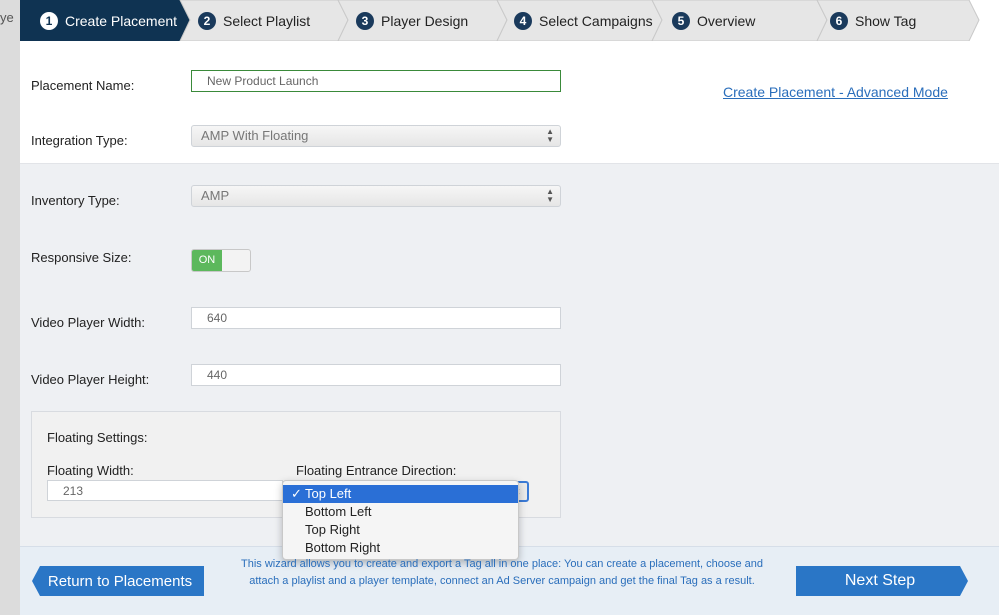 This screenshot has width=999, height=615. What do you see at coordinates (376, 81) in the screenshot?
I see `placement-name-input: New Product Launch` at bounding box center [376, 81].